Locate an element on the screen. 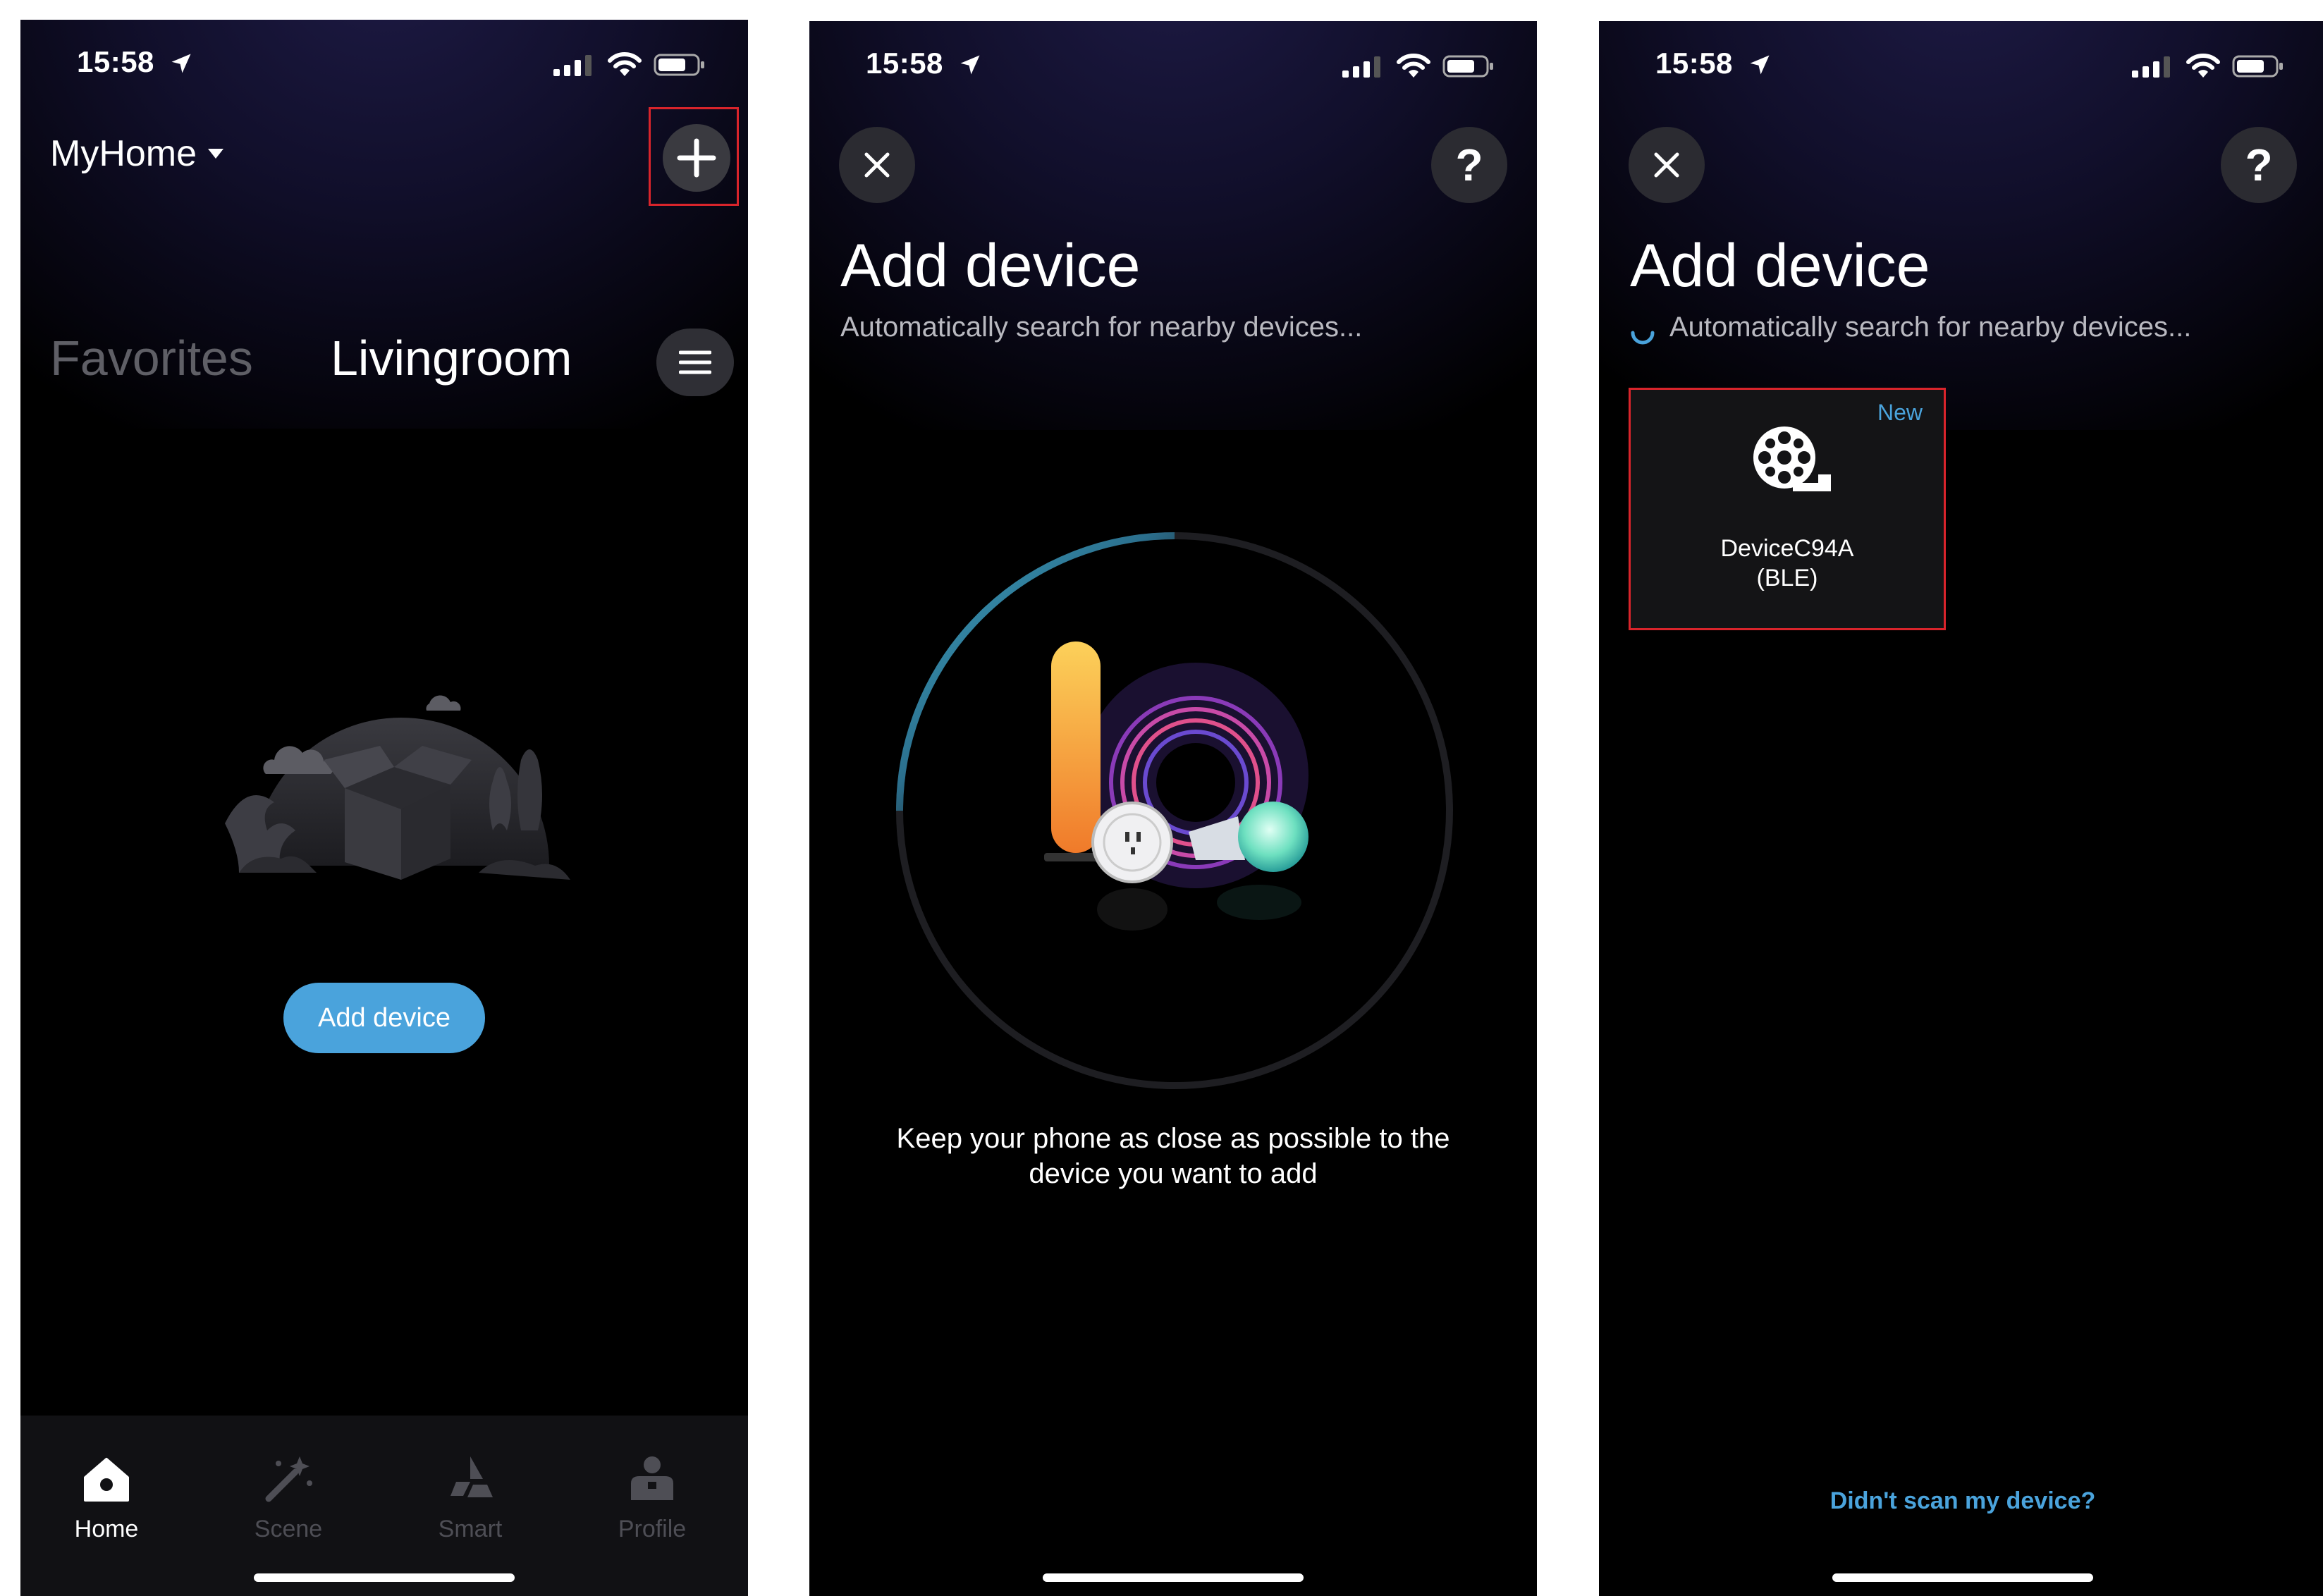 Image resolution: width=2323 pixels, height=1596 pixels. didnt-scan-device-link: Didn't scan my device? is located at coordinates (1961, 1501).